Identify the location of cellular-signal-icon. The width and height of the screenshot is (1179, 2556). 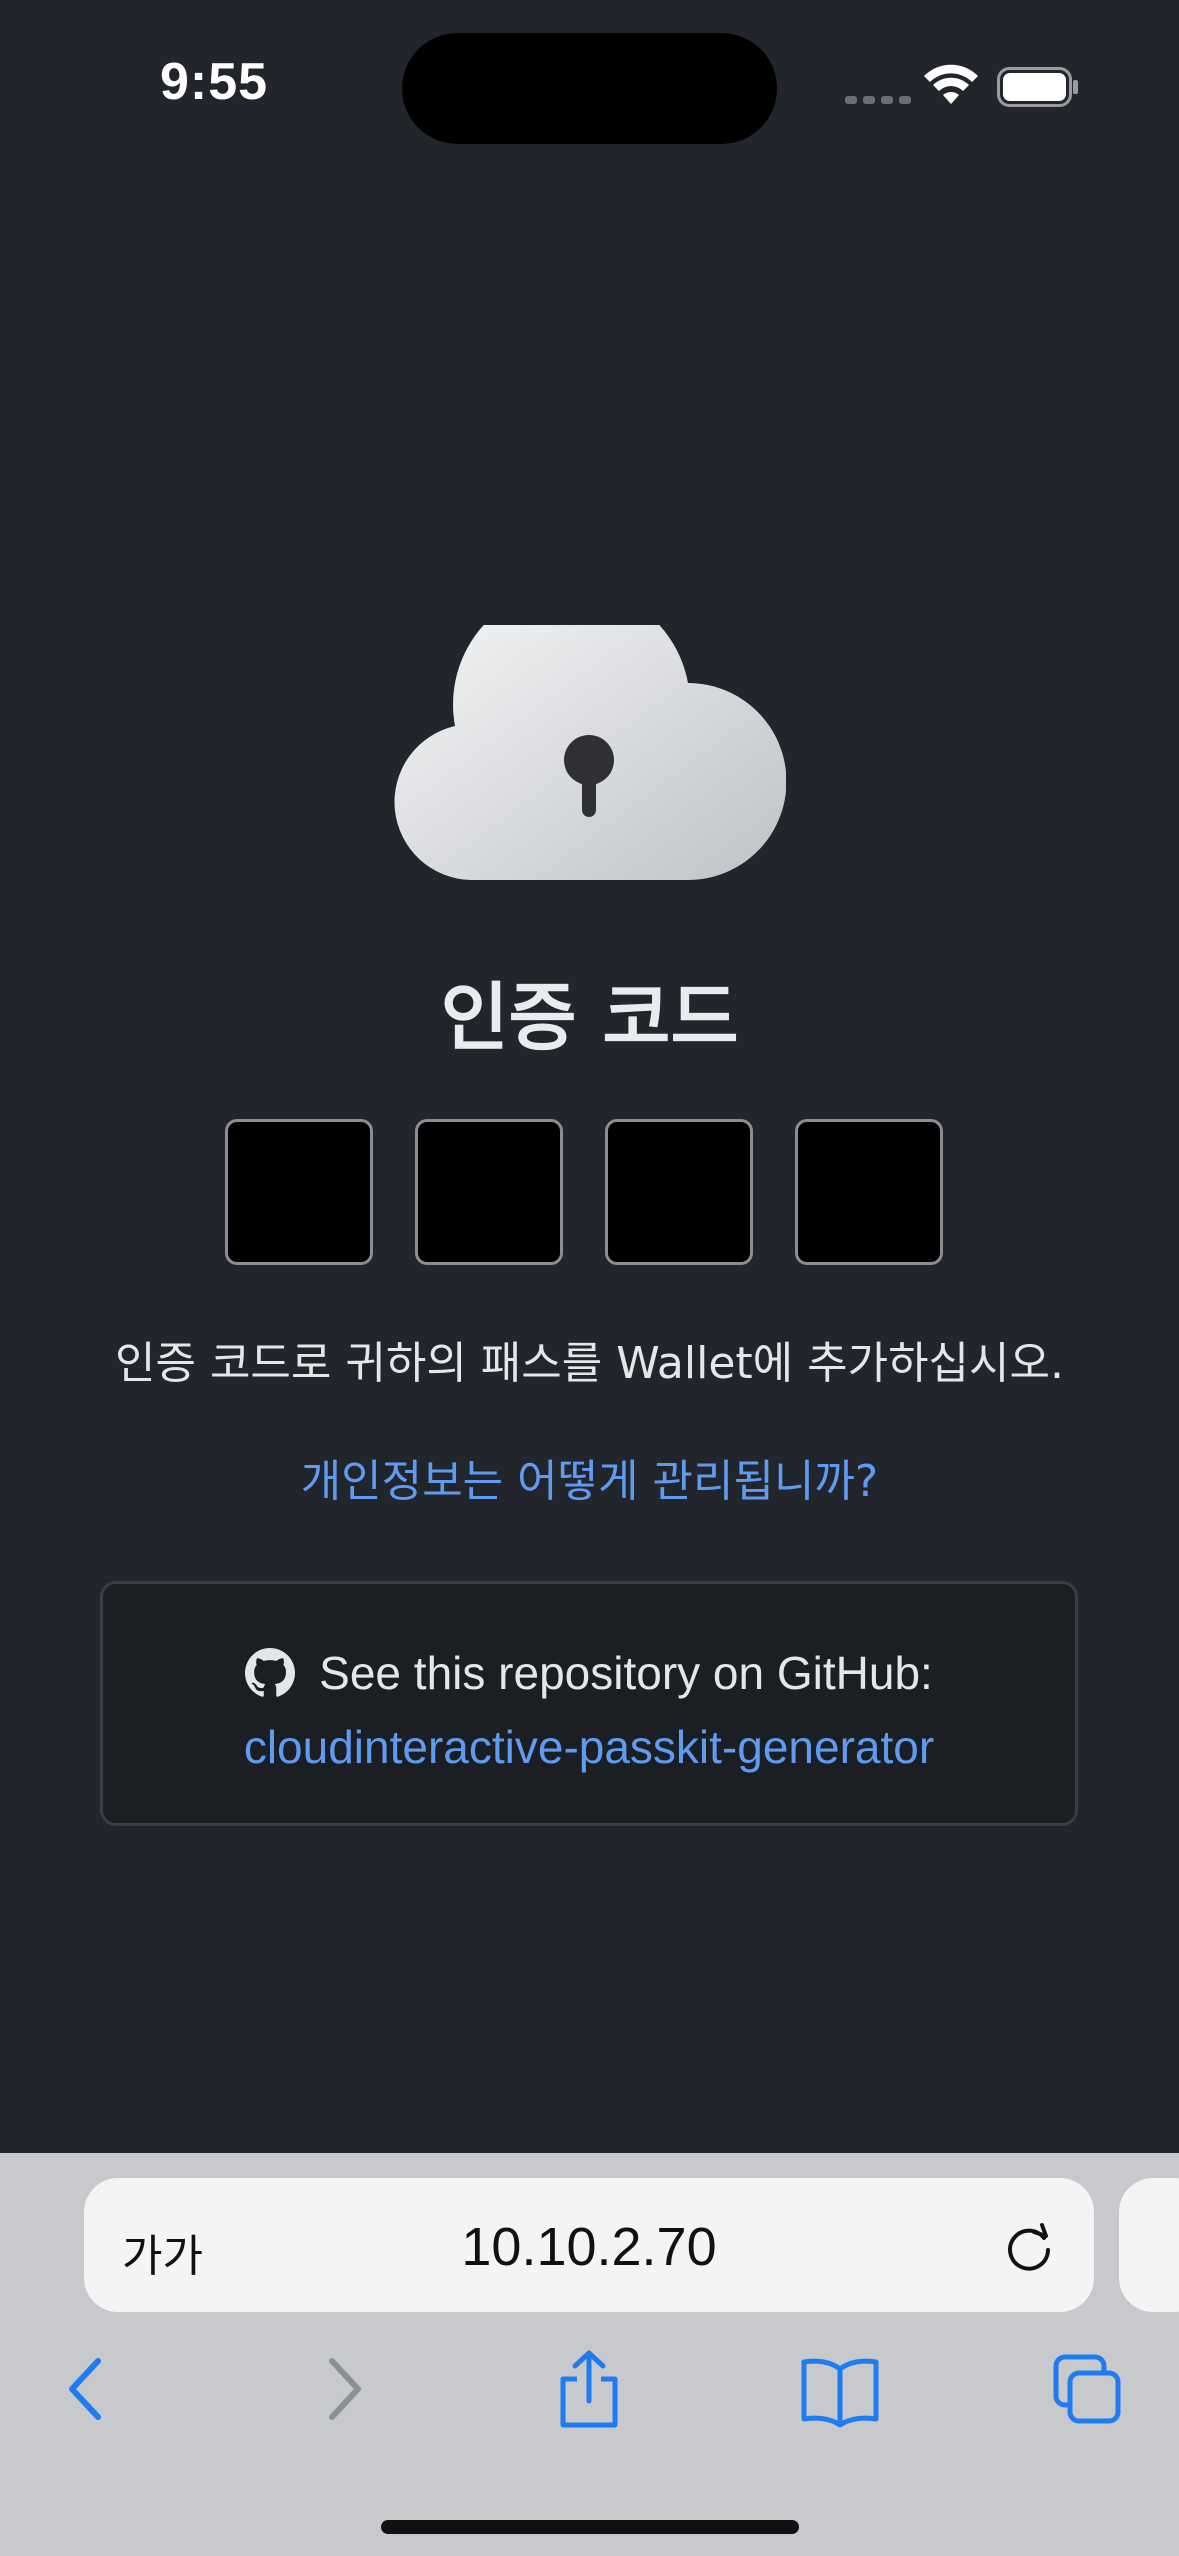
(878, 100).